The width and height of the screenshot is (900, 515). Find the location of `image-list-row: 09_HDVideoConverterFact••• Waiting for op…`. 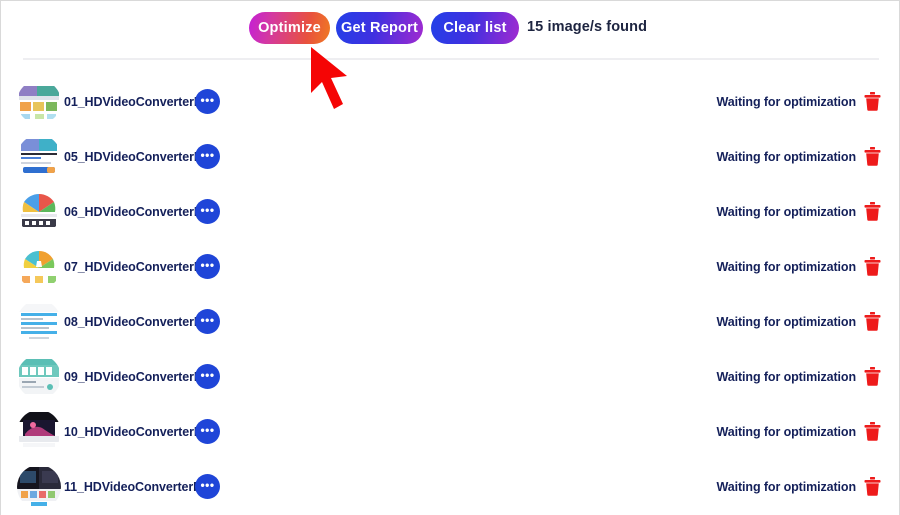

image-list-row: 09_HDVideoConverterFact••• Waiting for op… is located at coordinates (450, 376).